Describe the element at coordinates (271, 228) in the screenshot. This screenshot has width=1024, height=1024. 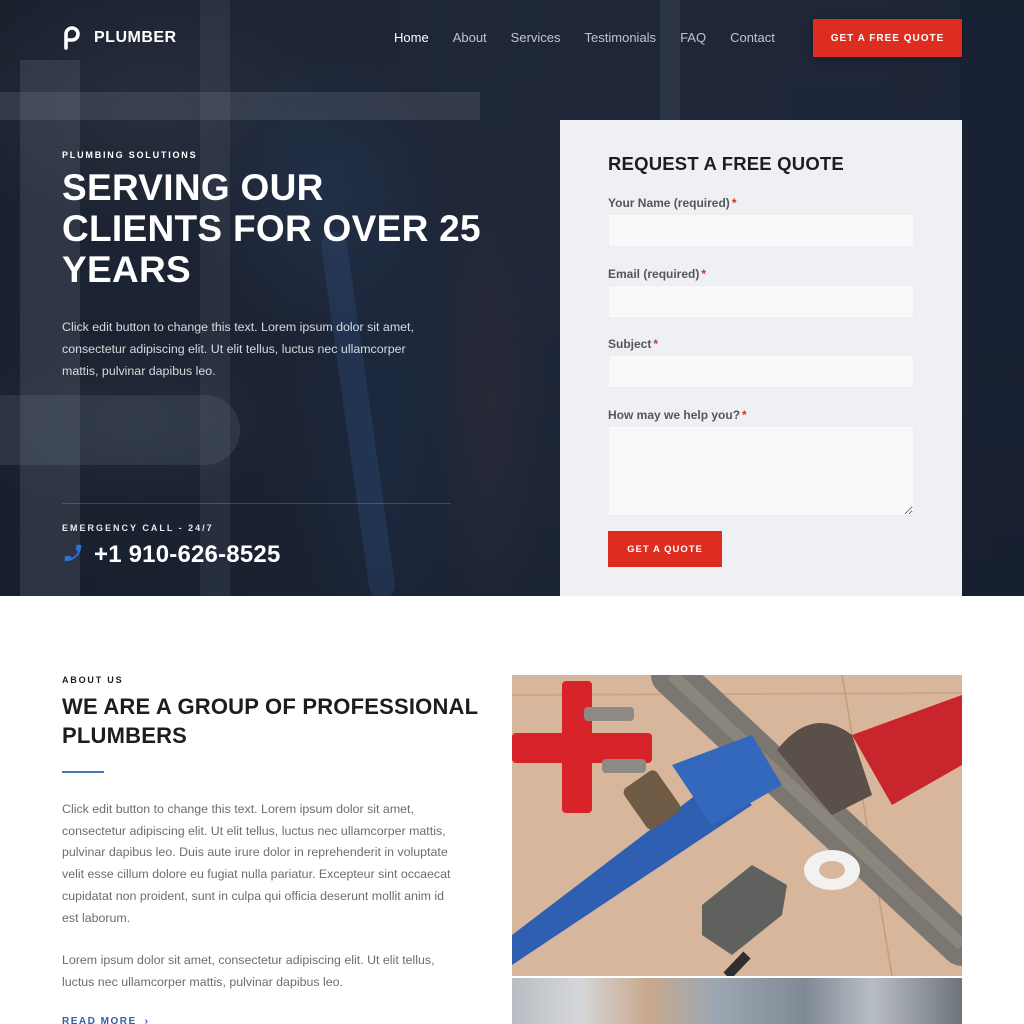
I see `hero-title: SERVING OUR CLIENTS FOR OVER 25 YEARS` at that location.